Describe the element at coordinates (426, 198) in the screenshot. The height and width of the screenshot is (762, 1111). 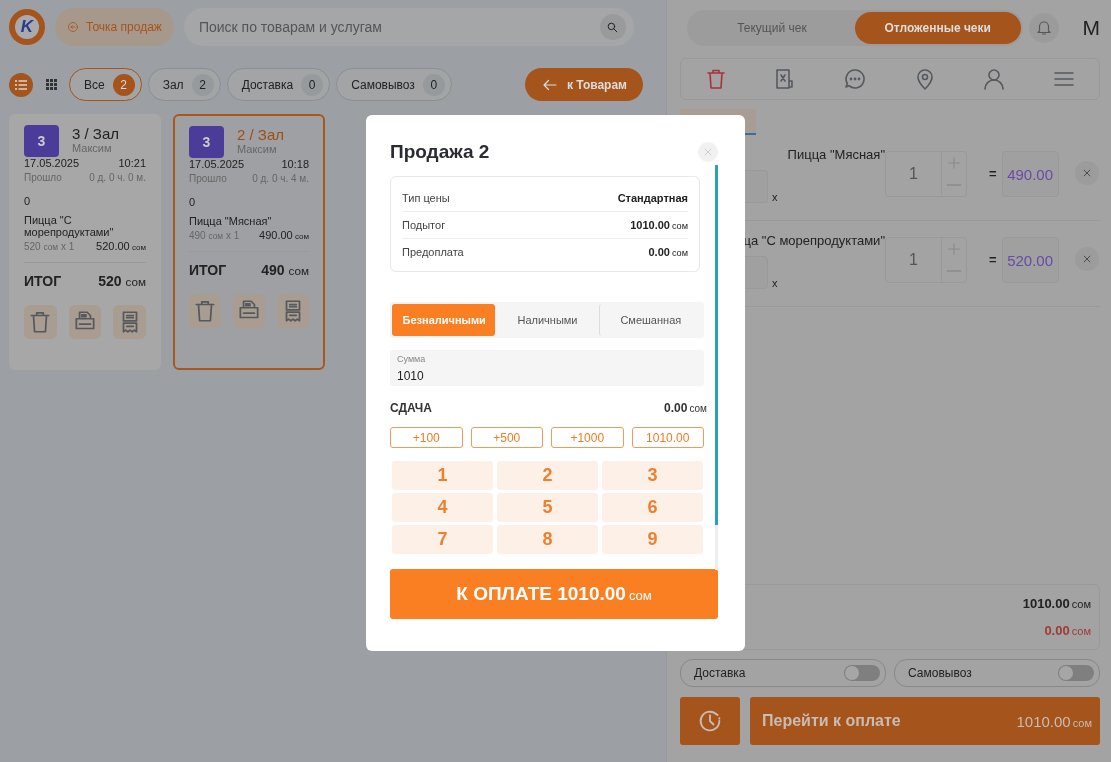
I see `info-label: Тип цены` at that location.